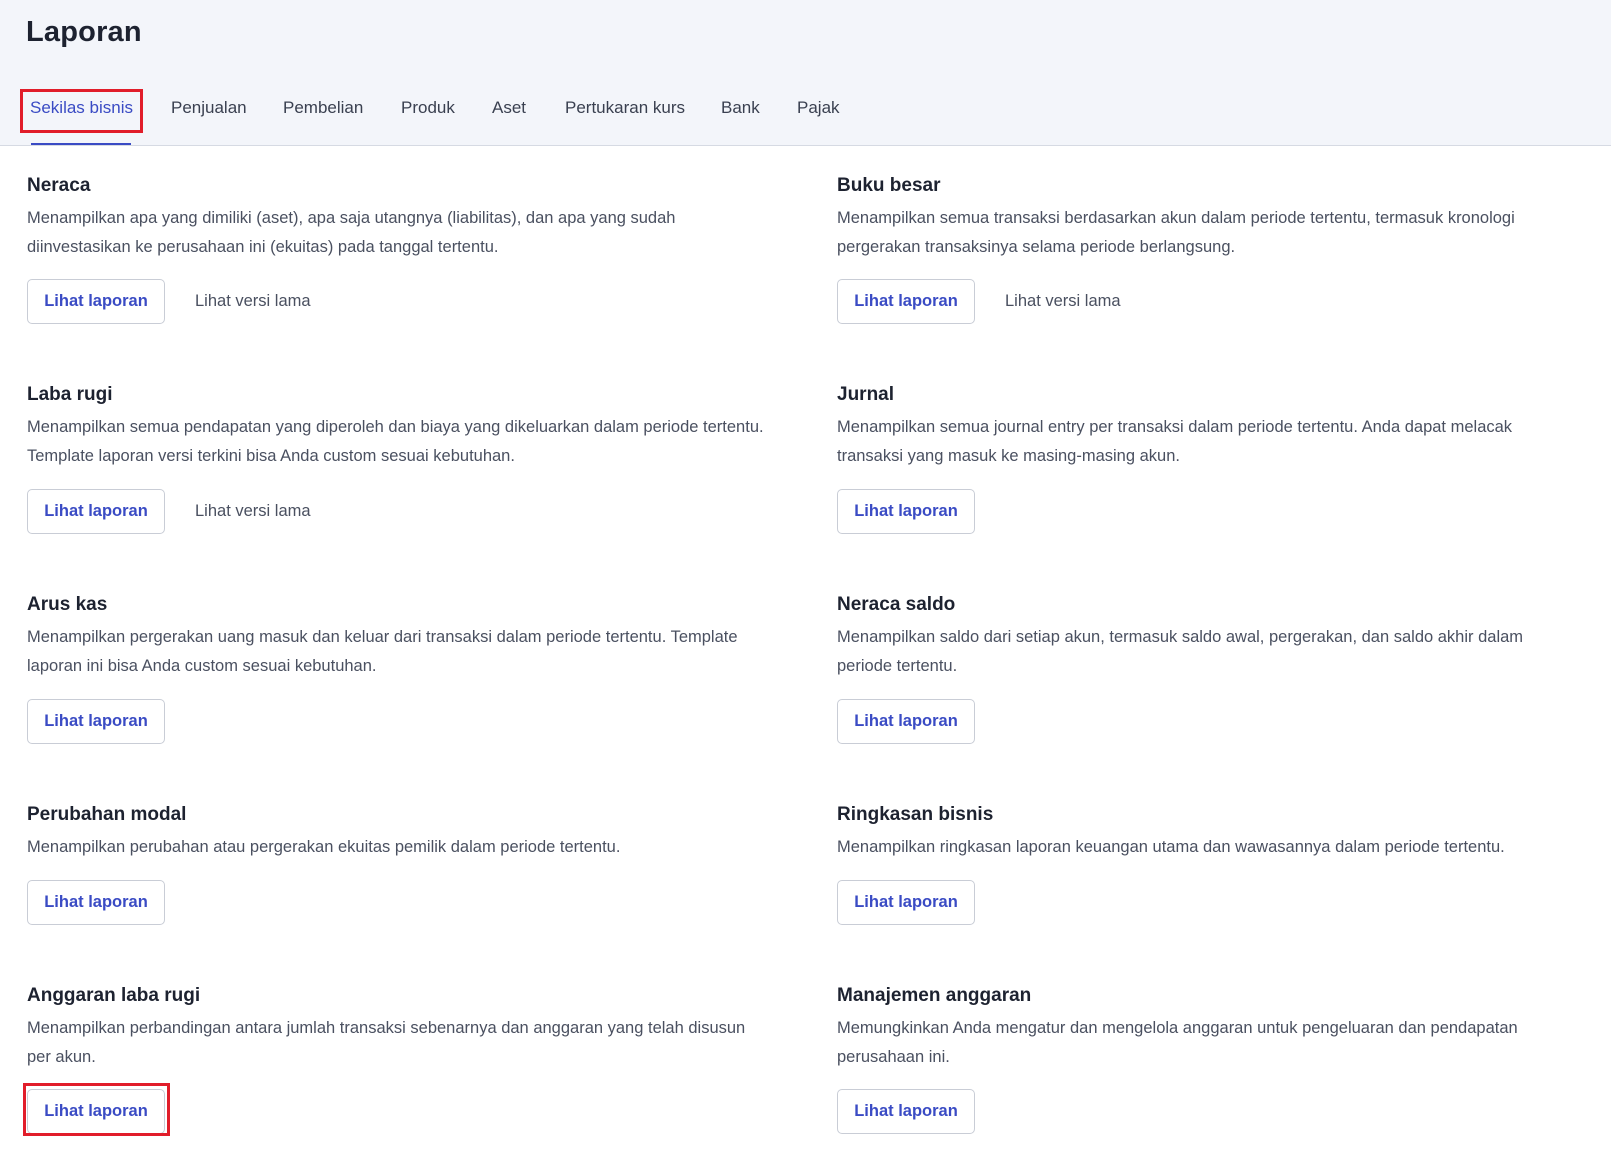  I want to click on tab-highlight-annotation, so click(81, 111).